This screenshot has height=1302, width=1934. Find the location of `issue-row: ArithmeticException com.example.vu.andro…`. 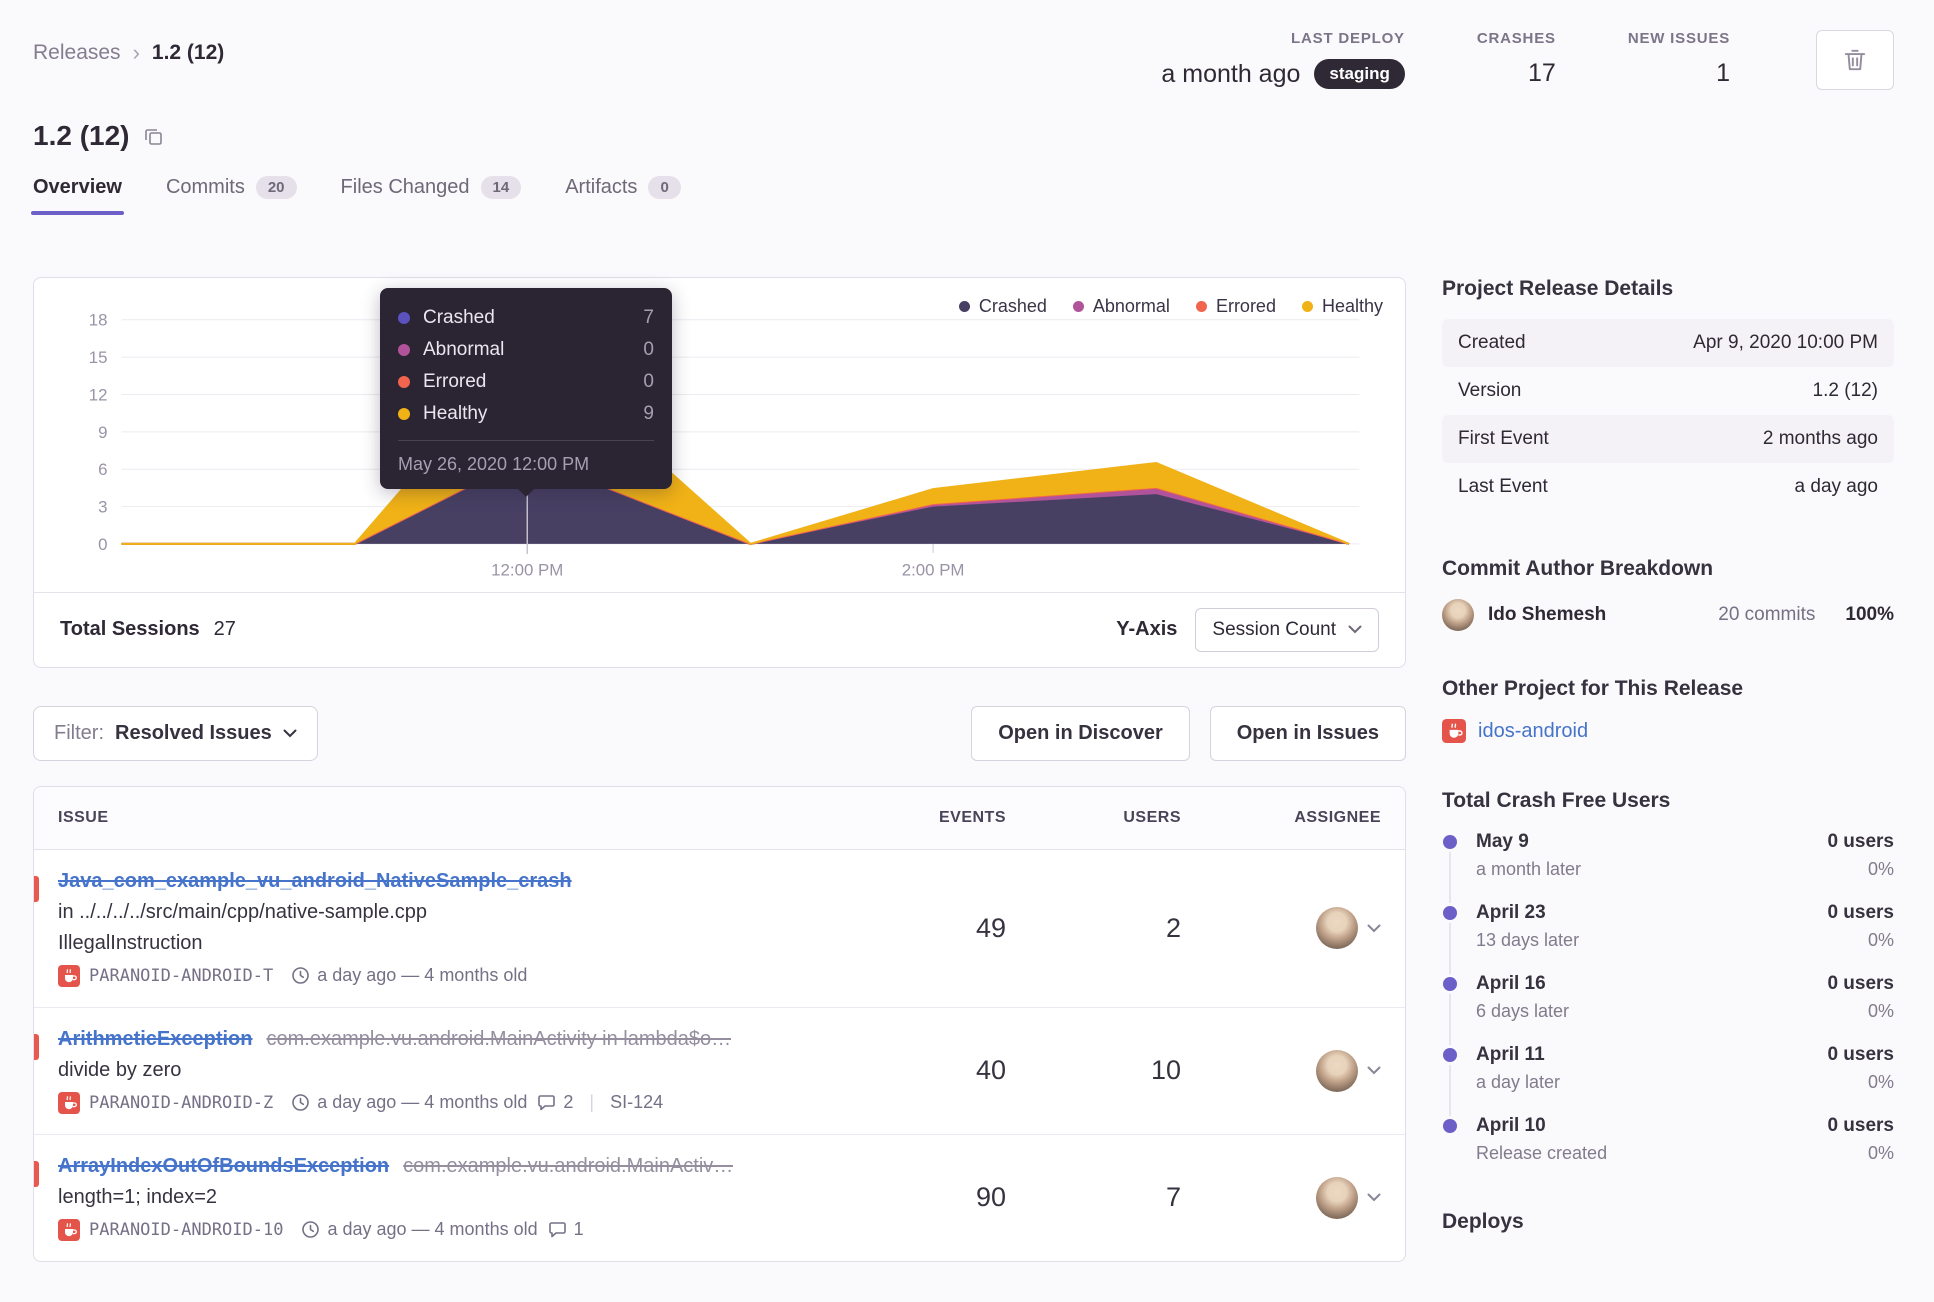

issue-row: ArithmeticException com.example.vu.andro… is located at coordinates (719, 1071).